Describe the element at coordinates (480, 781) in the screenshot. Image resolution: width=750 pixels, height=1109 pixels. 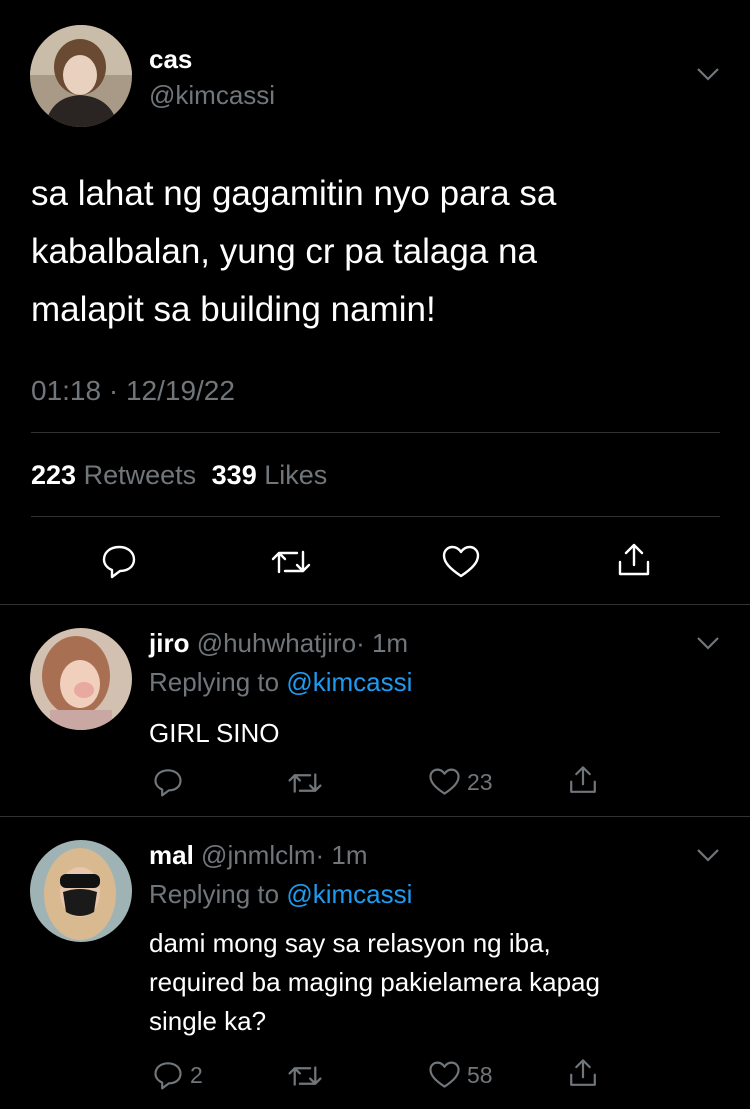
I see `like-count: 23` at that location.